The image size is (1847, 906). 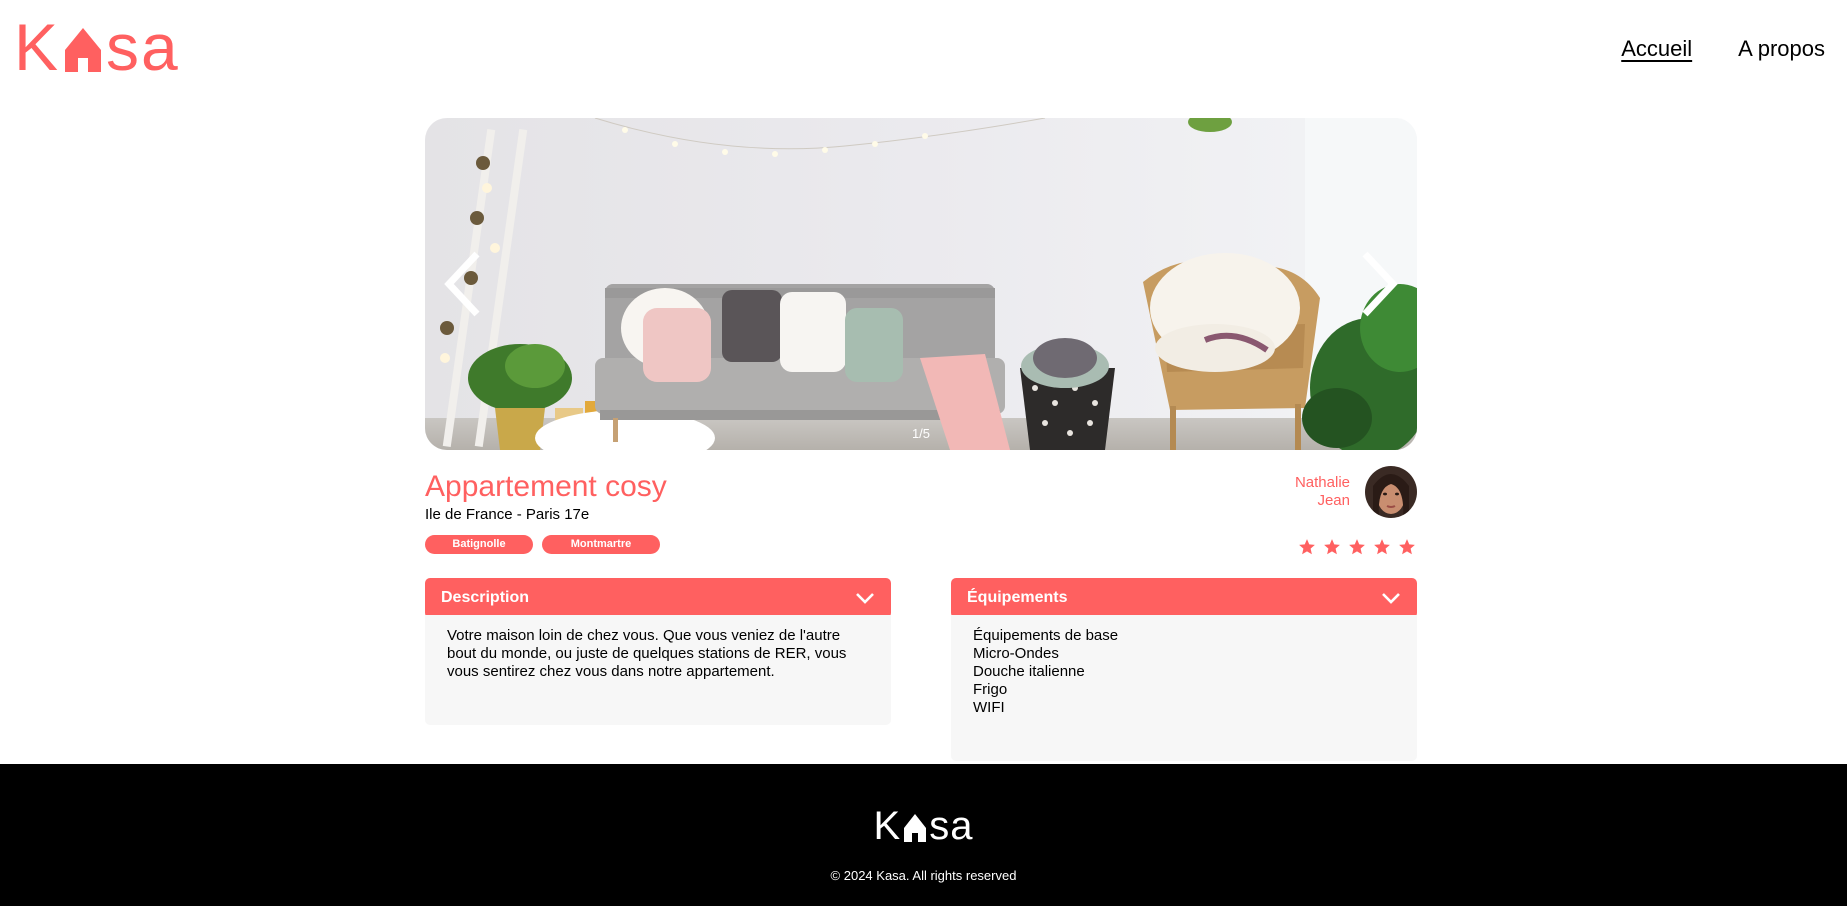 I want to click on nav-link-accueil: Accueil, so click(x=1656, y=49).